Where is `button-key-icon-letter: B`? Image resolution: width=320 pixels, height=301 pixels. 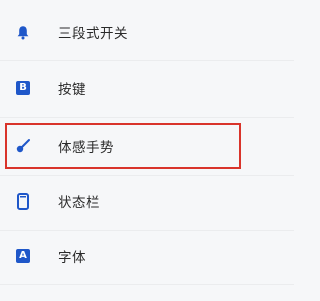 button-key-icon-letter: B is located at coordinates (23, 88).